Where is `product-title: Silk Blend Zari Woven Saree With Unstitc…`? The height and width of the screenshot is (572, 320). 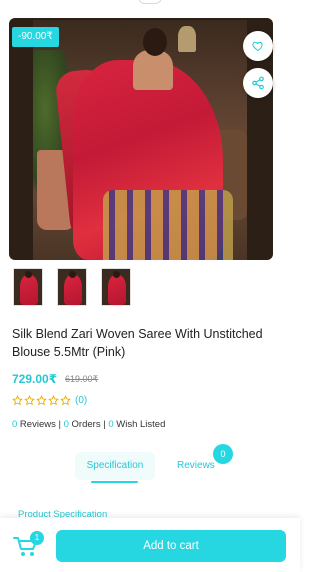
product-title: Silk Blend Zari Woven Saree With Unstitc… is located at coordinates (137, 343).